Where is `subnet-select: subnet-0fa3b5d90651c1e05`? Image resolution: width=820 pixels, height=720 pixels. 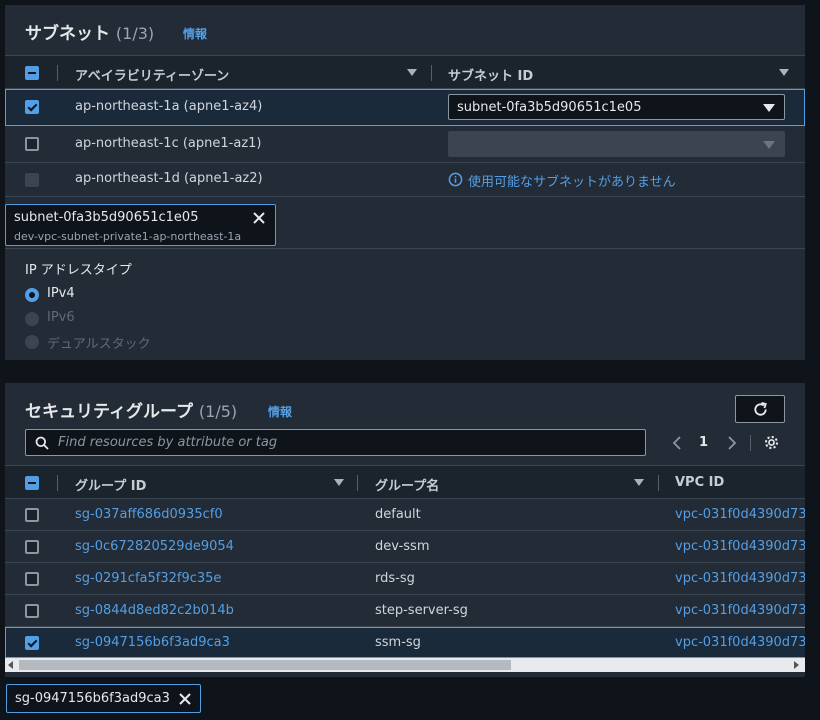 subnet-select: subnet-0fa3b5d90651c1e05 is located at coordinates (616, 107).